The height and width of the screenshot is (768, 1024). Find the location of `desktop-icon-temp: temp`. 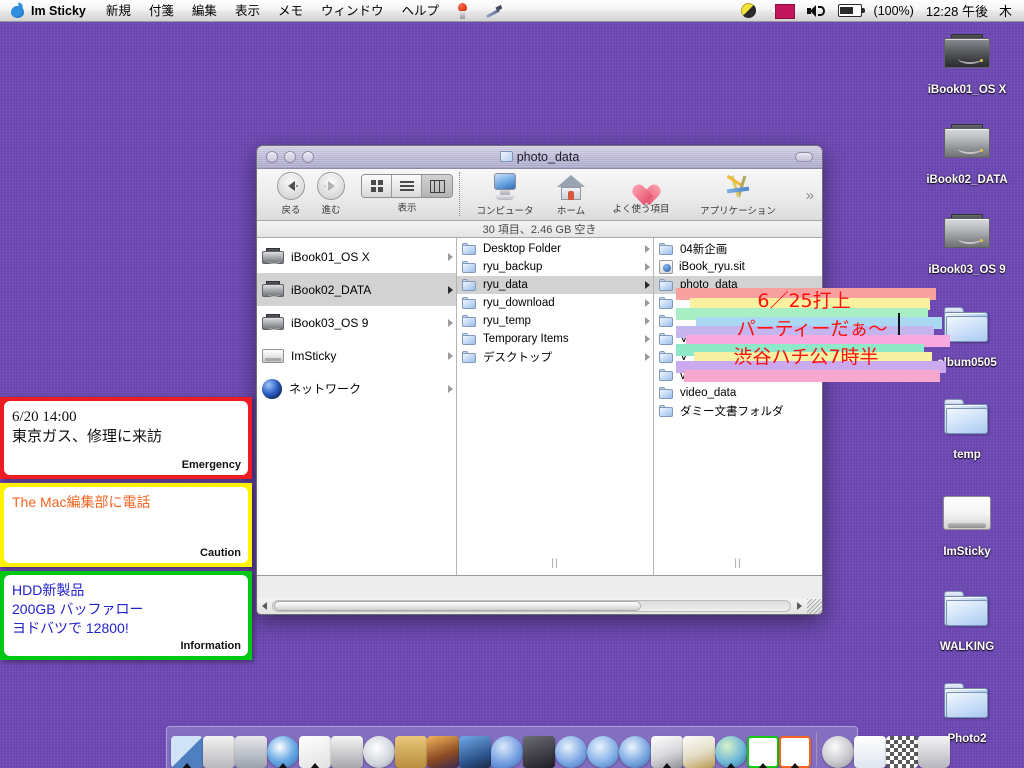

desktop-icon-temp: temp is located at coordinates (967, 427).